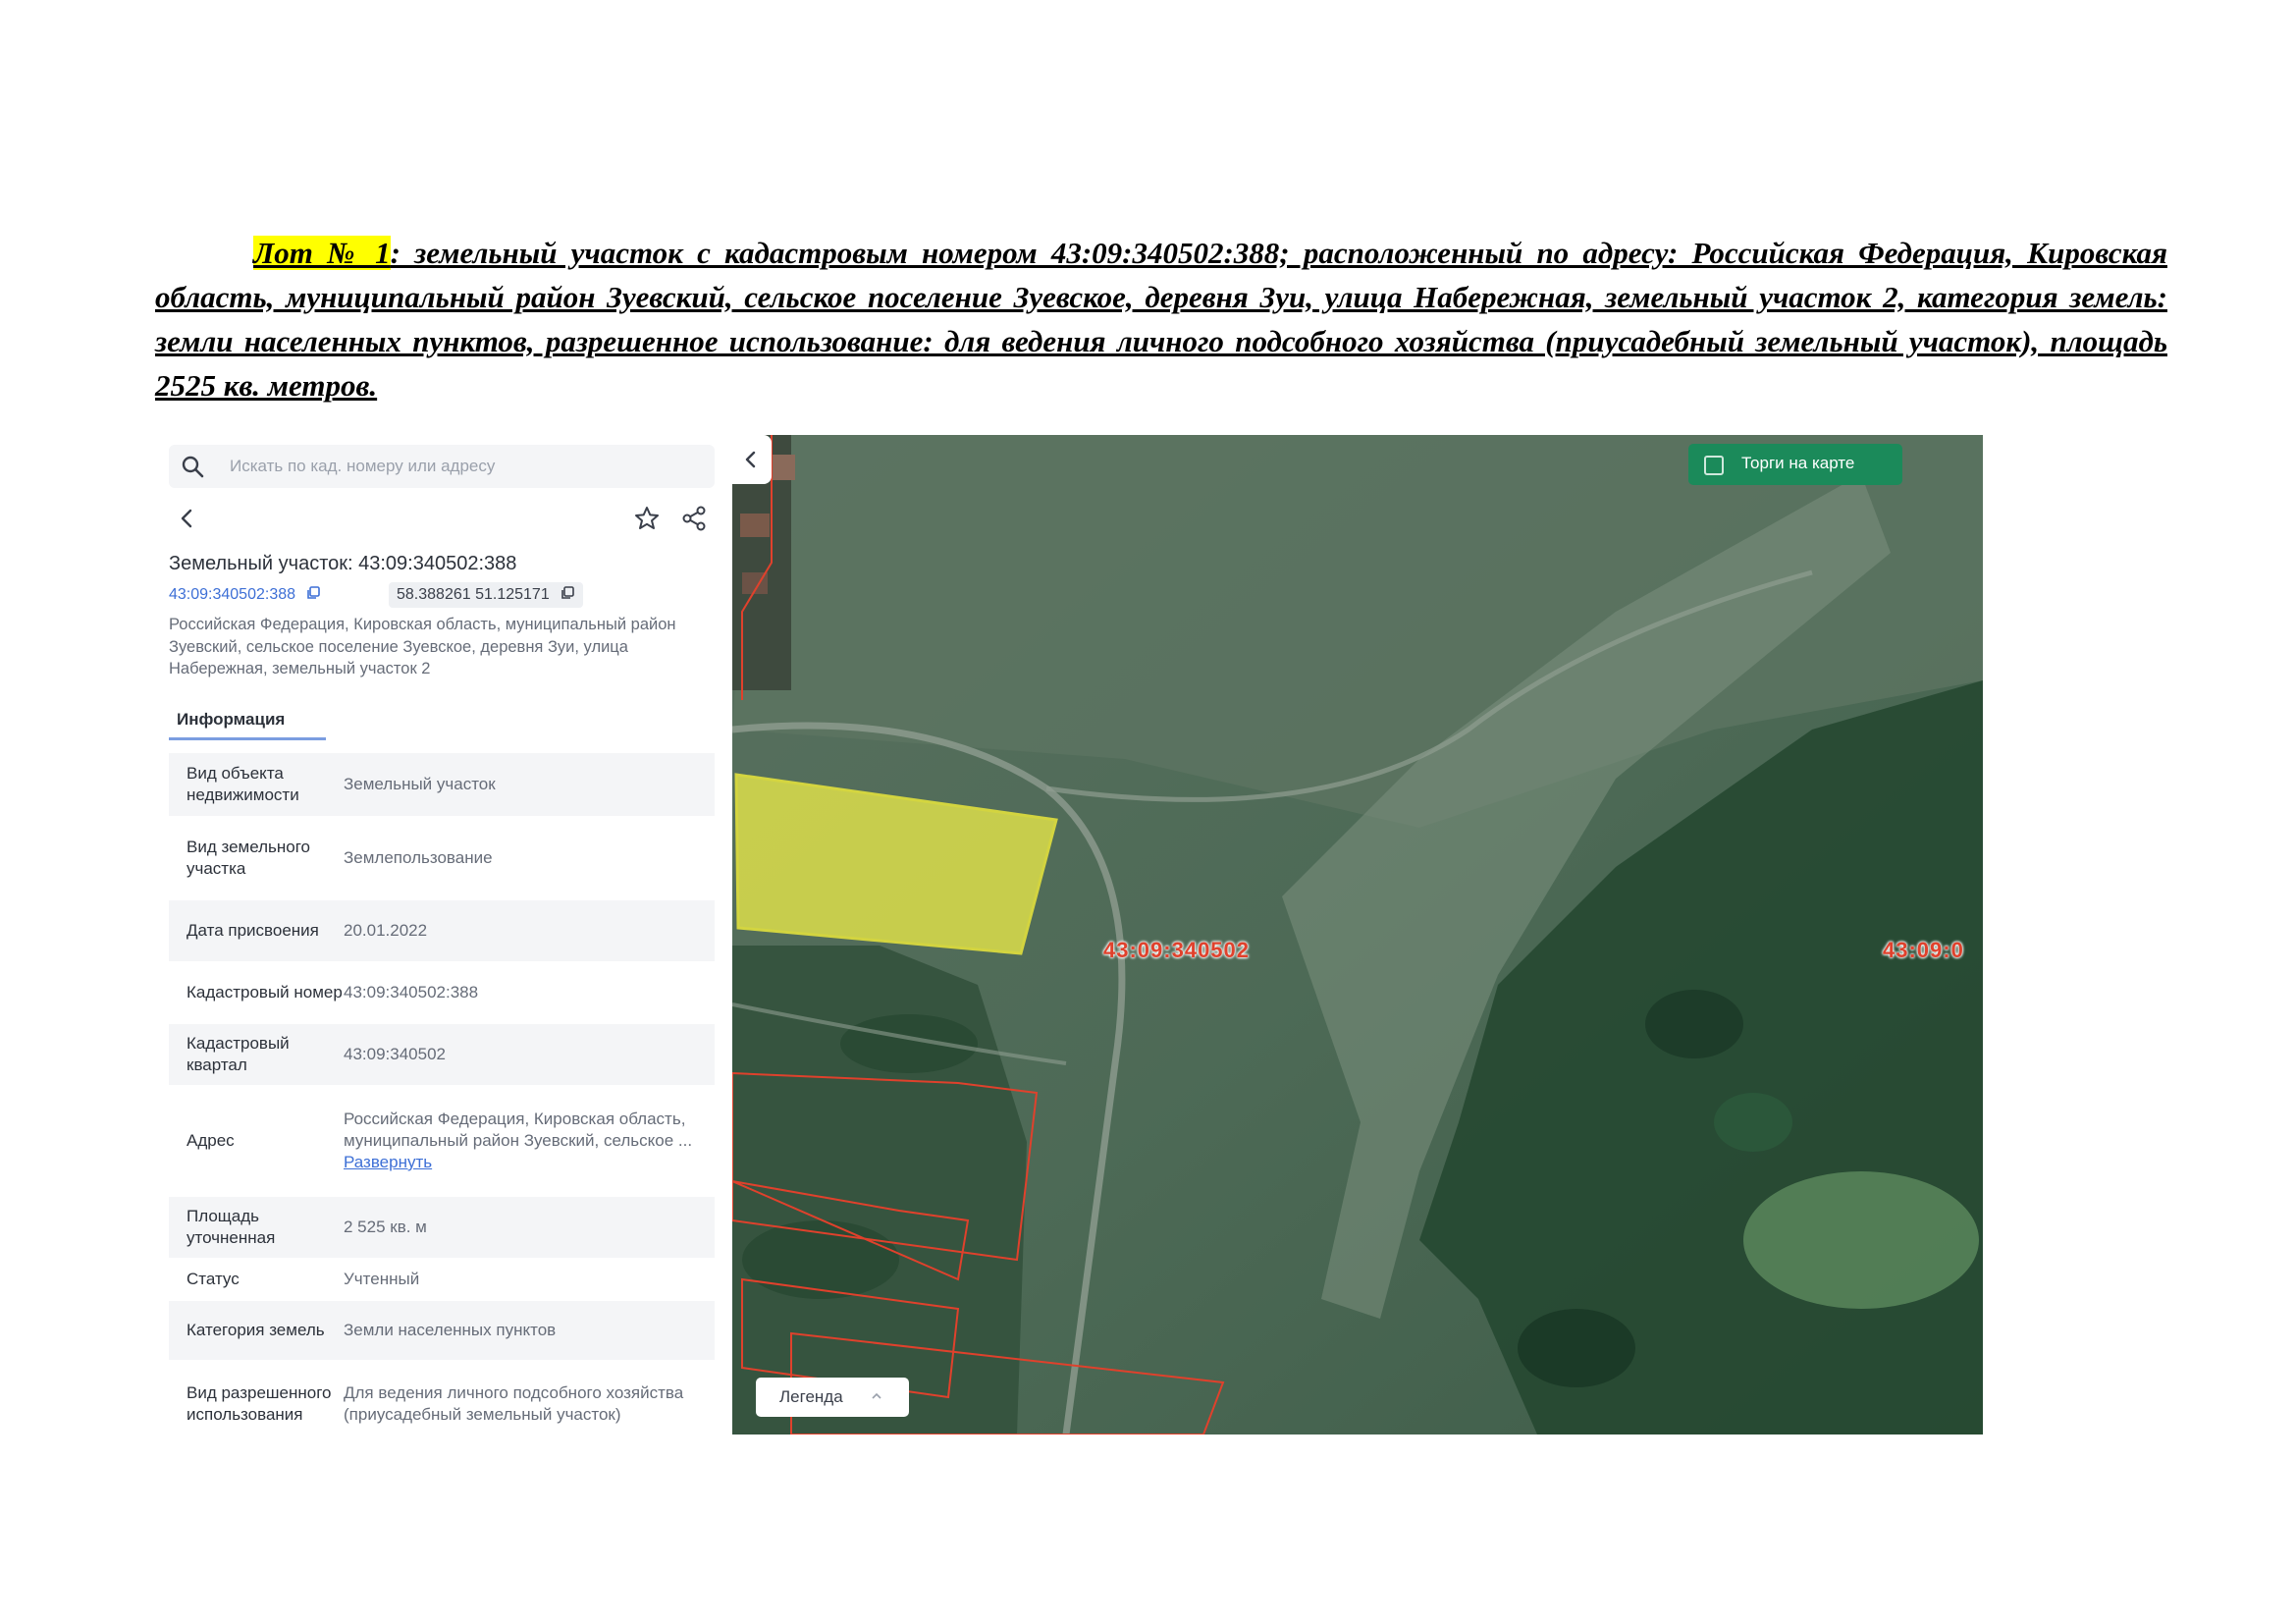  I want to click on row-label: Вид разрешенного использования, so click(259, 1403).